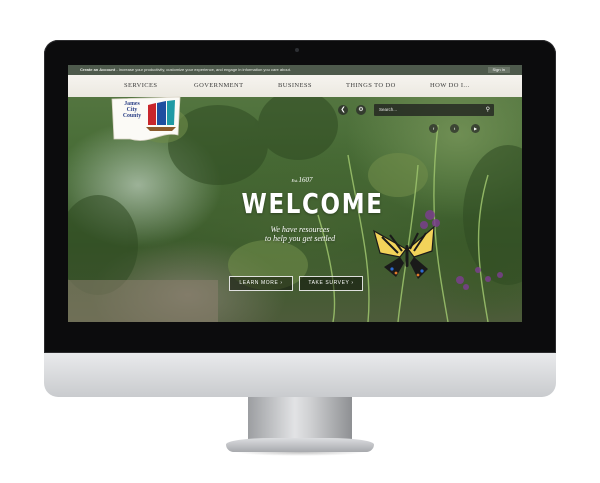 This screenshot has width=600, height=483. Describe the element at coordinates (219, 86) in the screenshot. I see `nav-item-government: GOVERNMENT` at that location.